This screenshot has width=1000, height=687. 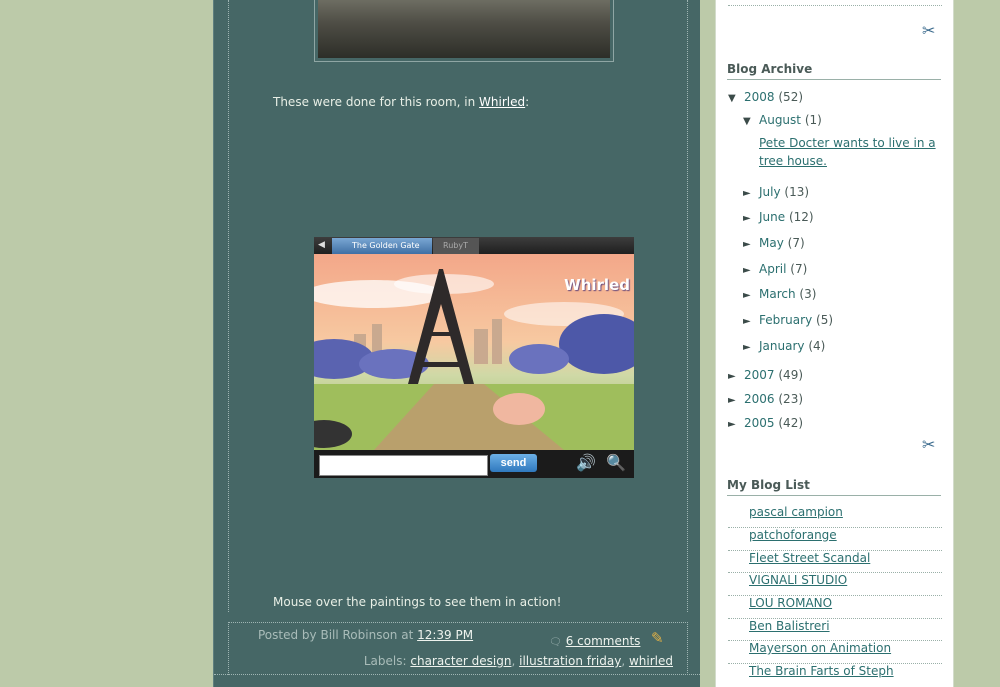 I want to click on archive-label: 2005, so click(x=759, y=423).